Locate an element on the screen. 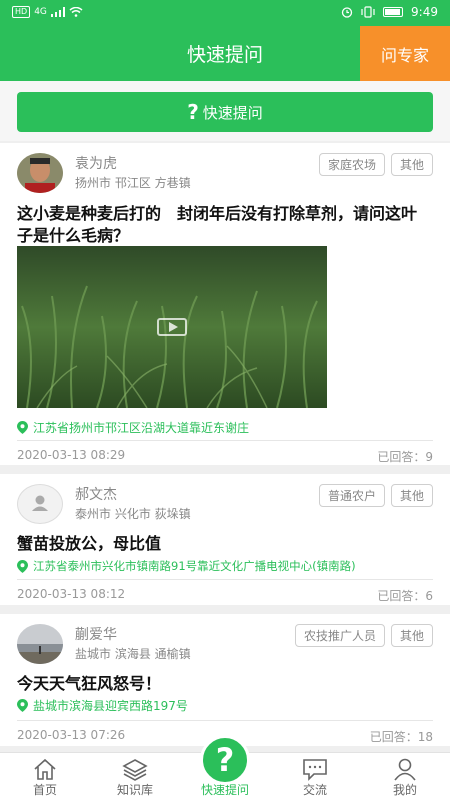  post-footer: 2020-03-13 08:29 已回答：9 is located at coordinates (225, 454).